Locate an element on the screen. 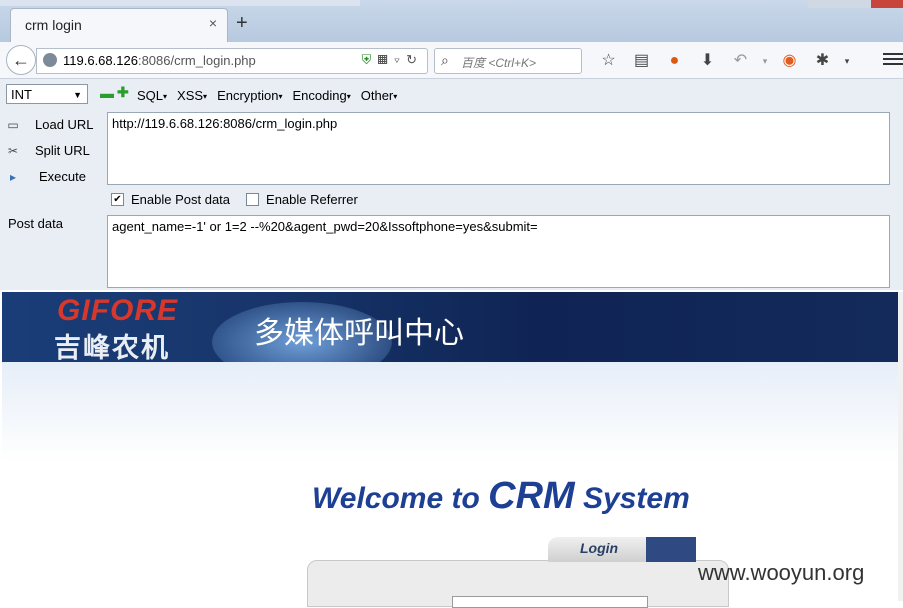  post-options: ✔ Enable Post data Enable Referrer is located at coordinates (234, 199).